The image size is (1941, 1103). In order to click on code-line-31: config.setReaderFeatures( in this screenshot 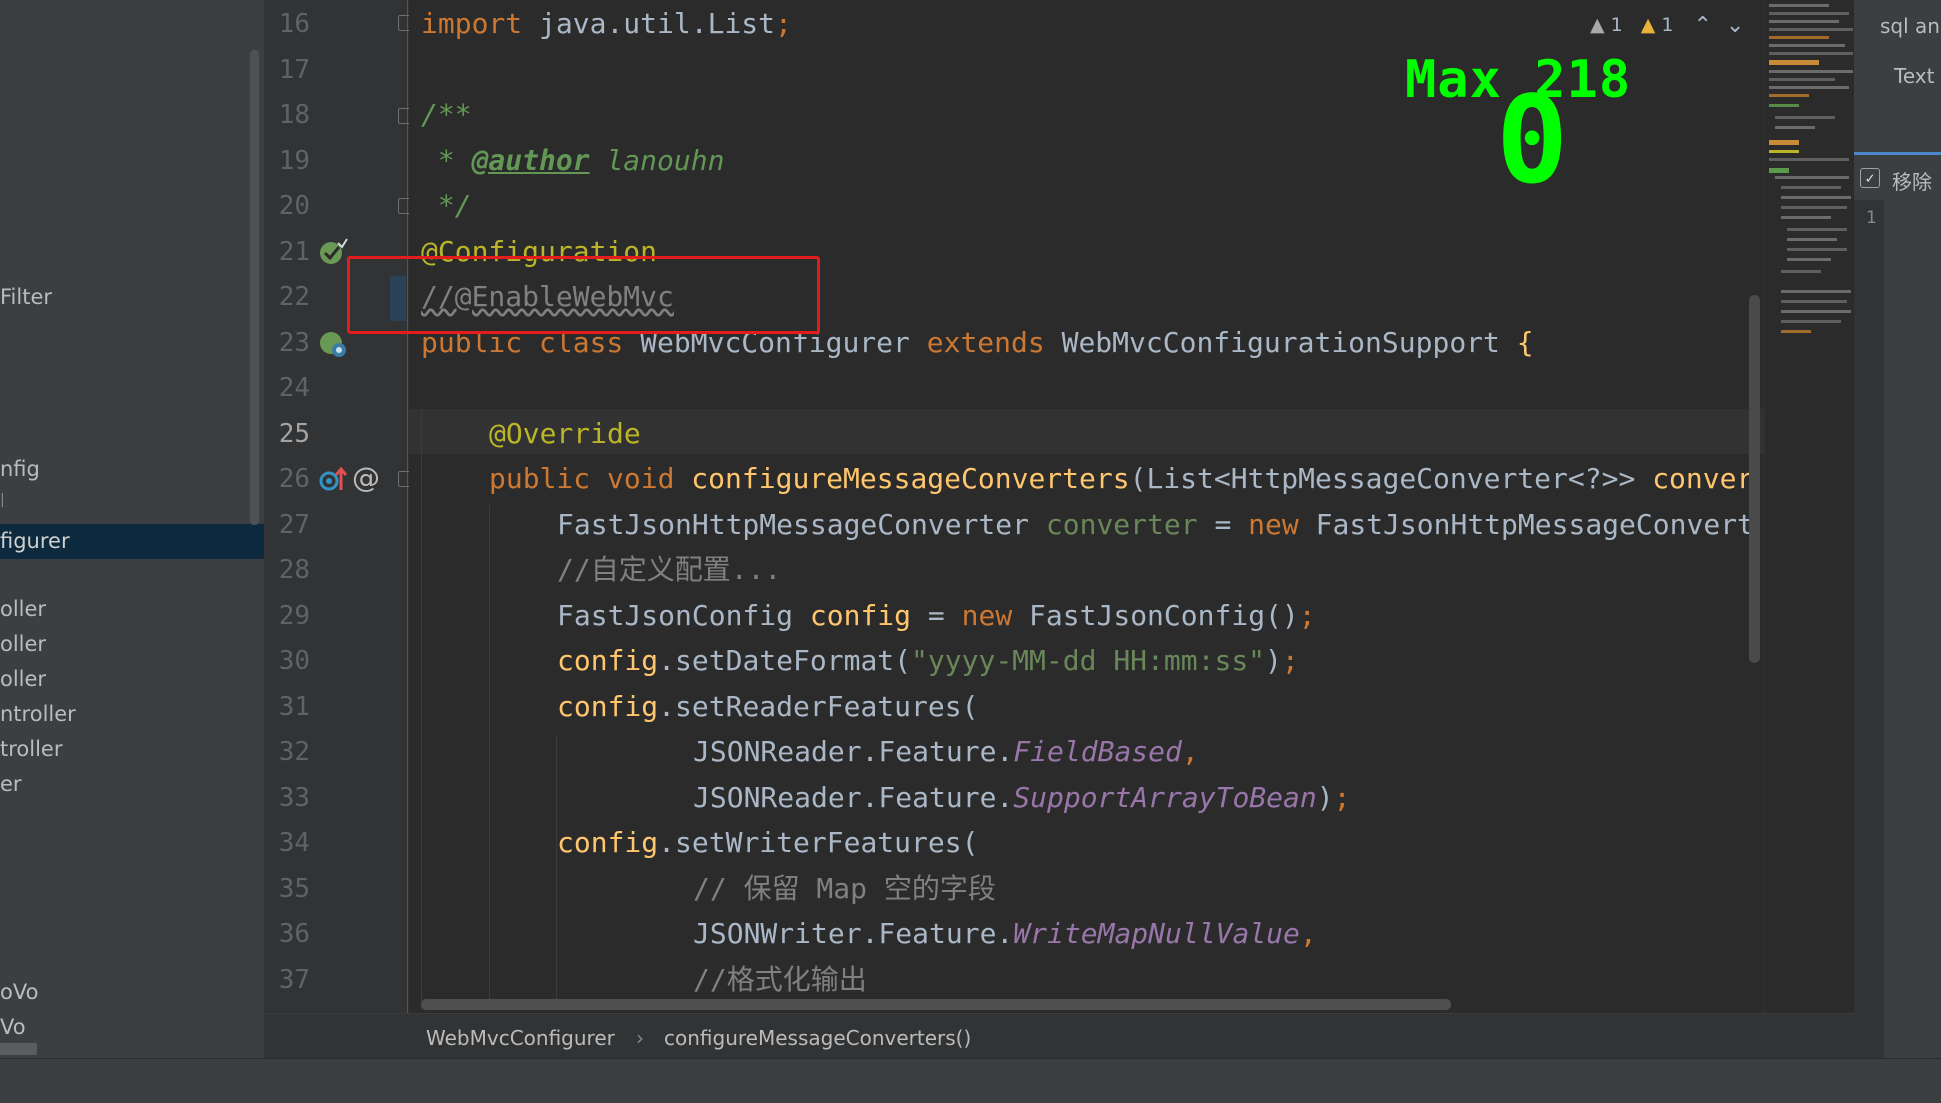, I will do `click(767, 707)`.